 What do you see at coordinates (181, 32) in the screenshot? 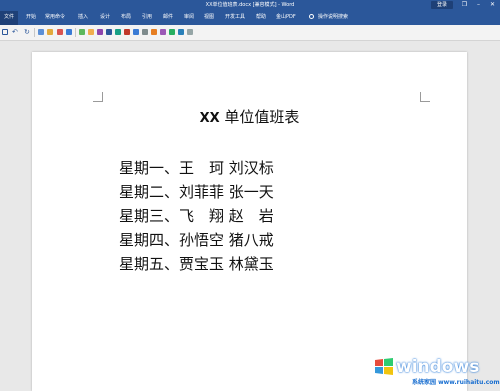
I see `find-icon` at bounding box center [181, 32].